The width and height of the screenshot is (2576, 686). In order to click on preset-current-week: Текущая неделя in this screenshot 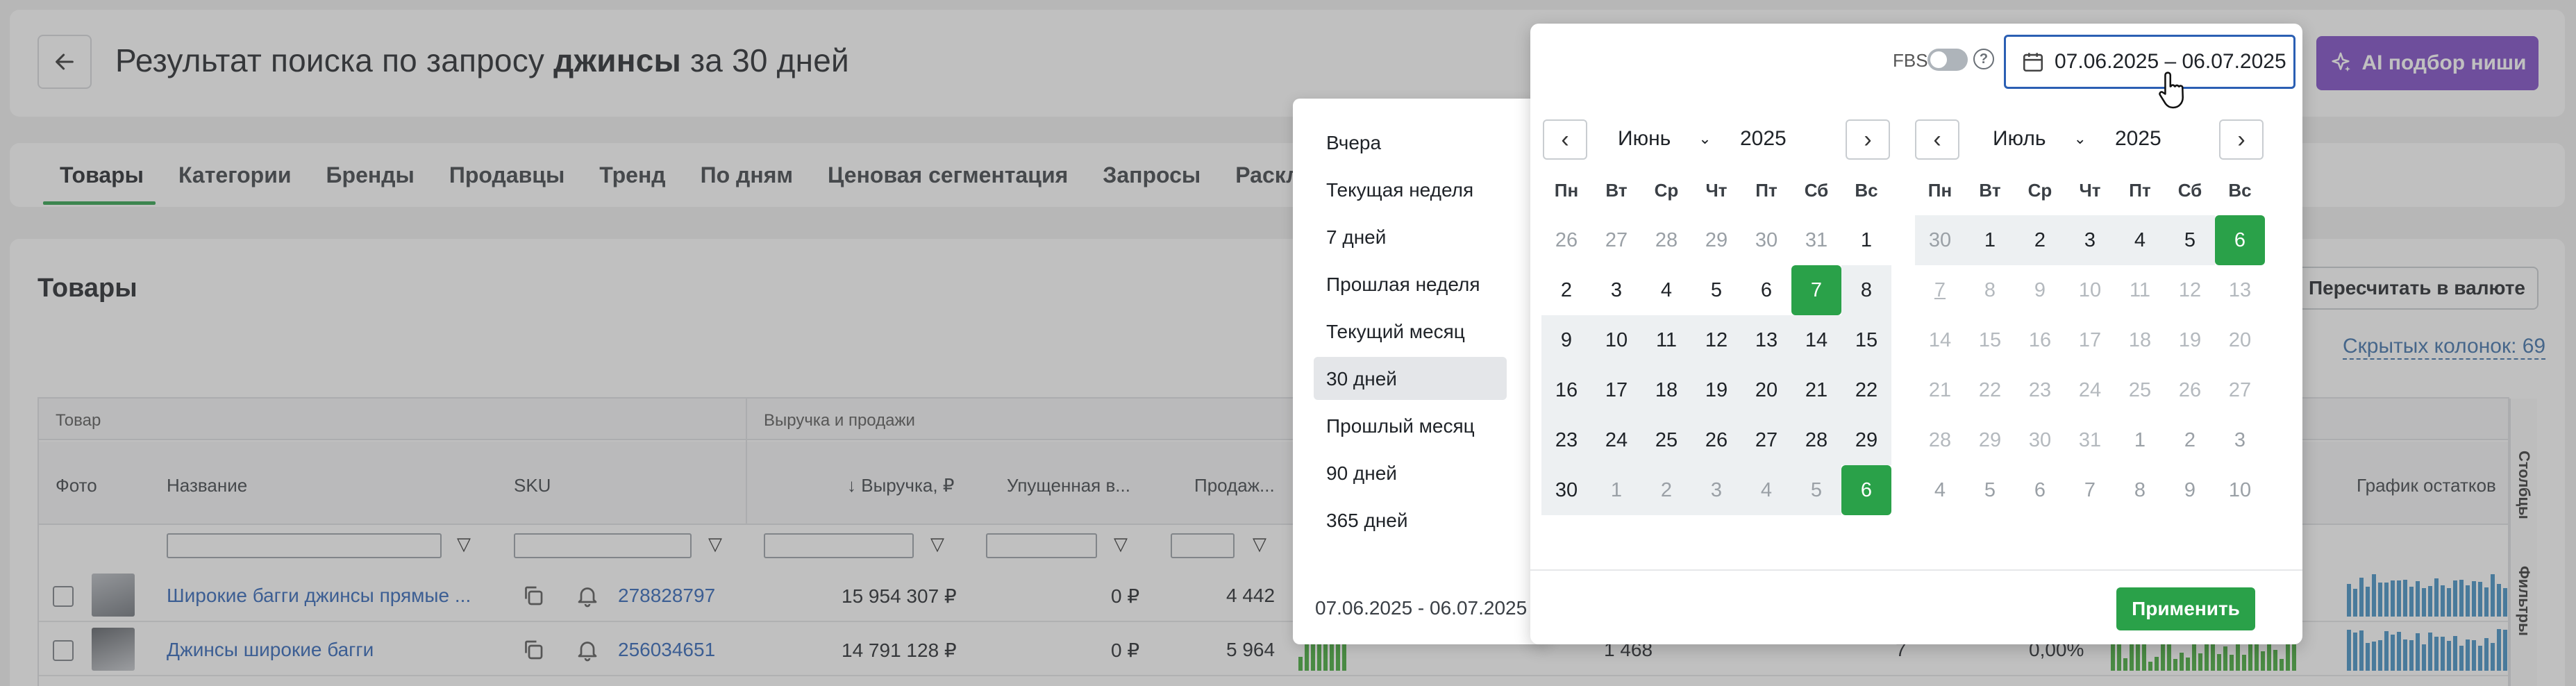, I will do `click(1399, 190)`.